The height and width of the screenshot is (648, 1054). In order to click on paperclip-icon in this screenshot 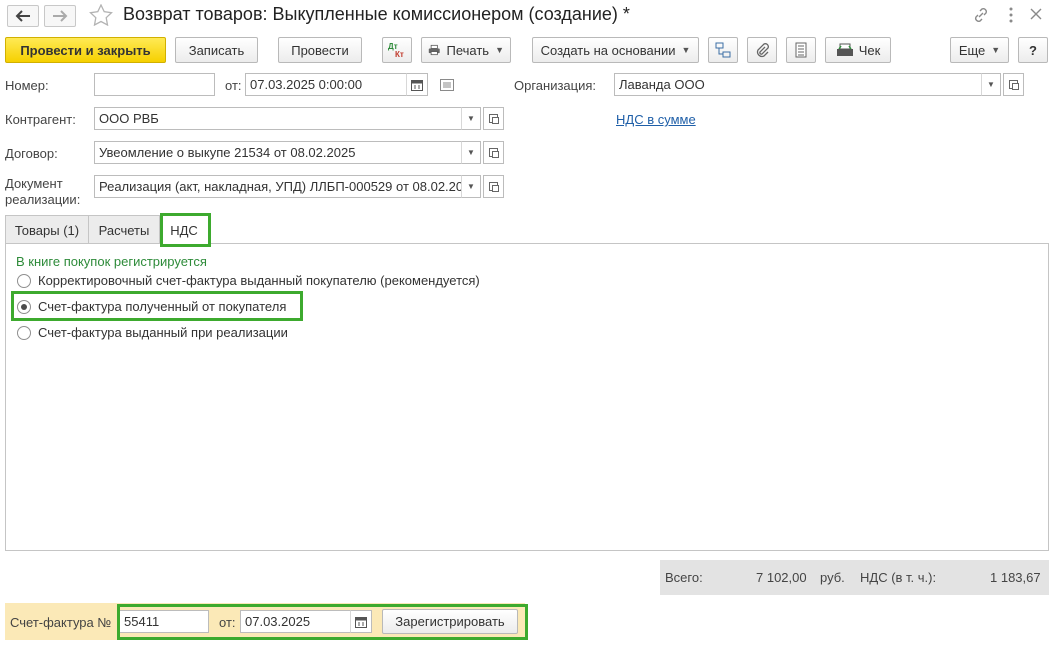, I will do `click(762, 50)`.